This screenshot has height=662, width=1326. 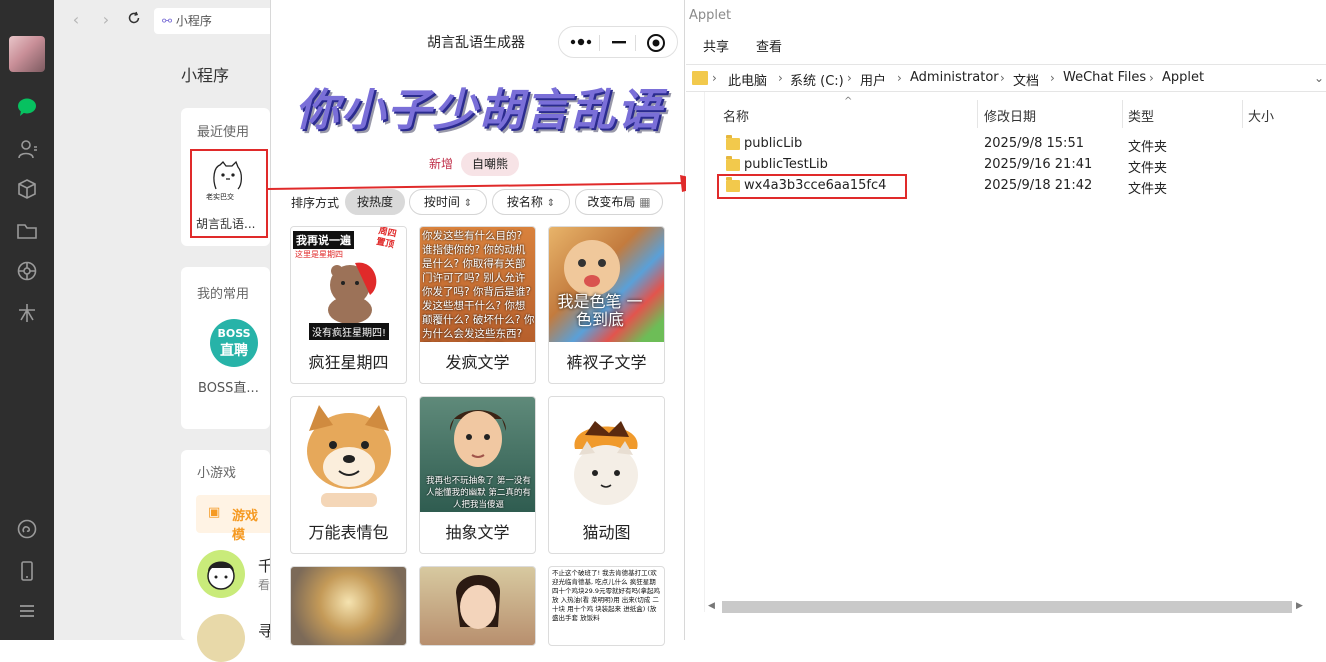 What do you see at coordinates (1038, 164) in the screenshot?
I see `file-date: 2025/9/16 21:41` at bounding box center [1038, 164].